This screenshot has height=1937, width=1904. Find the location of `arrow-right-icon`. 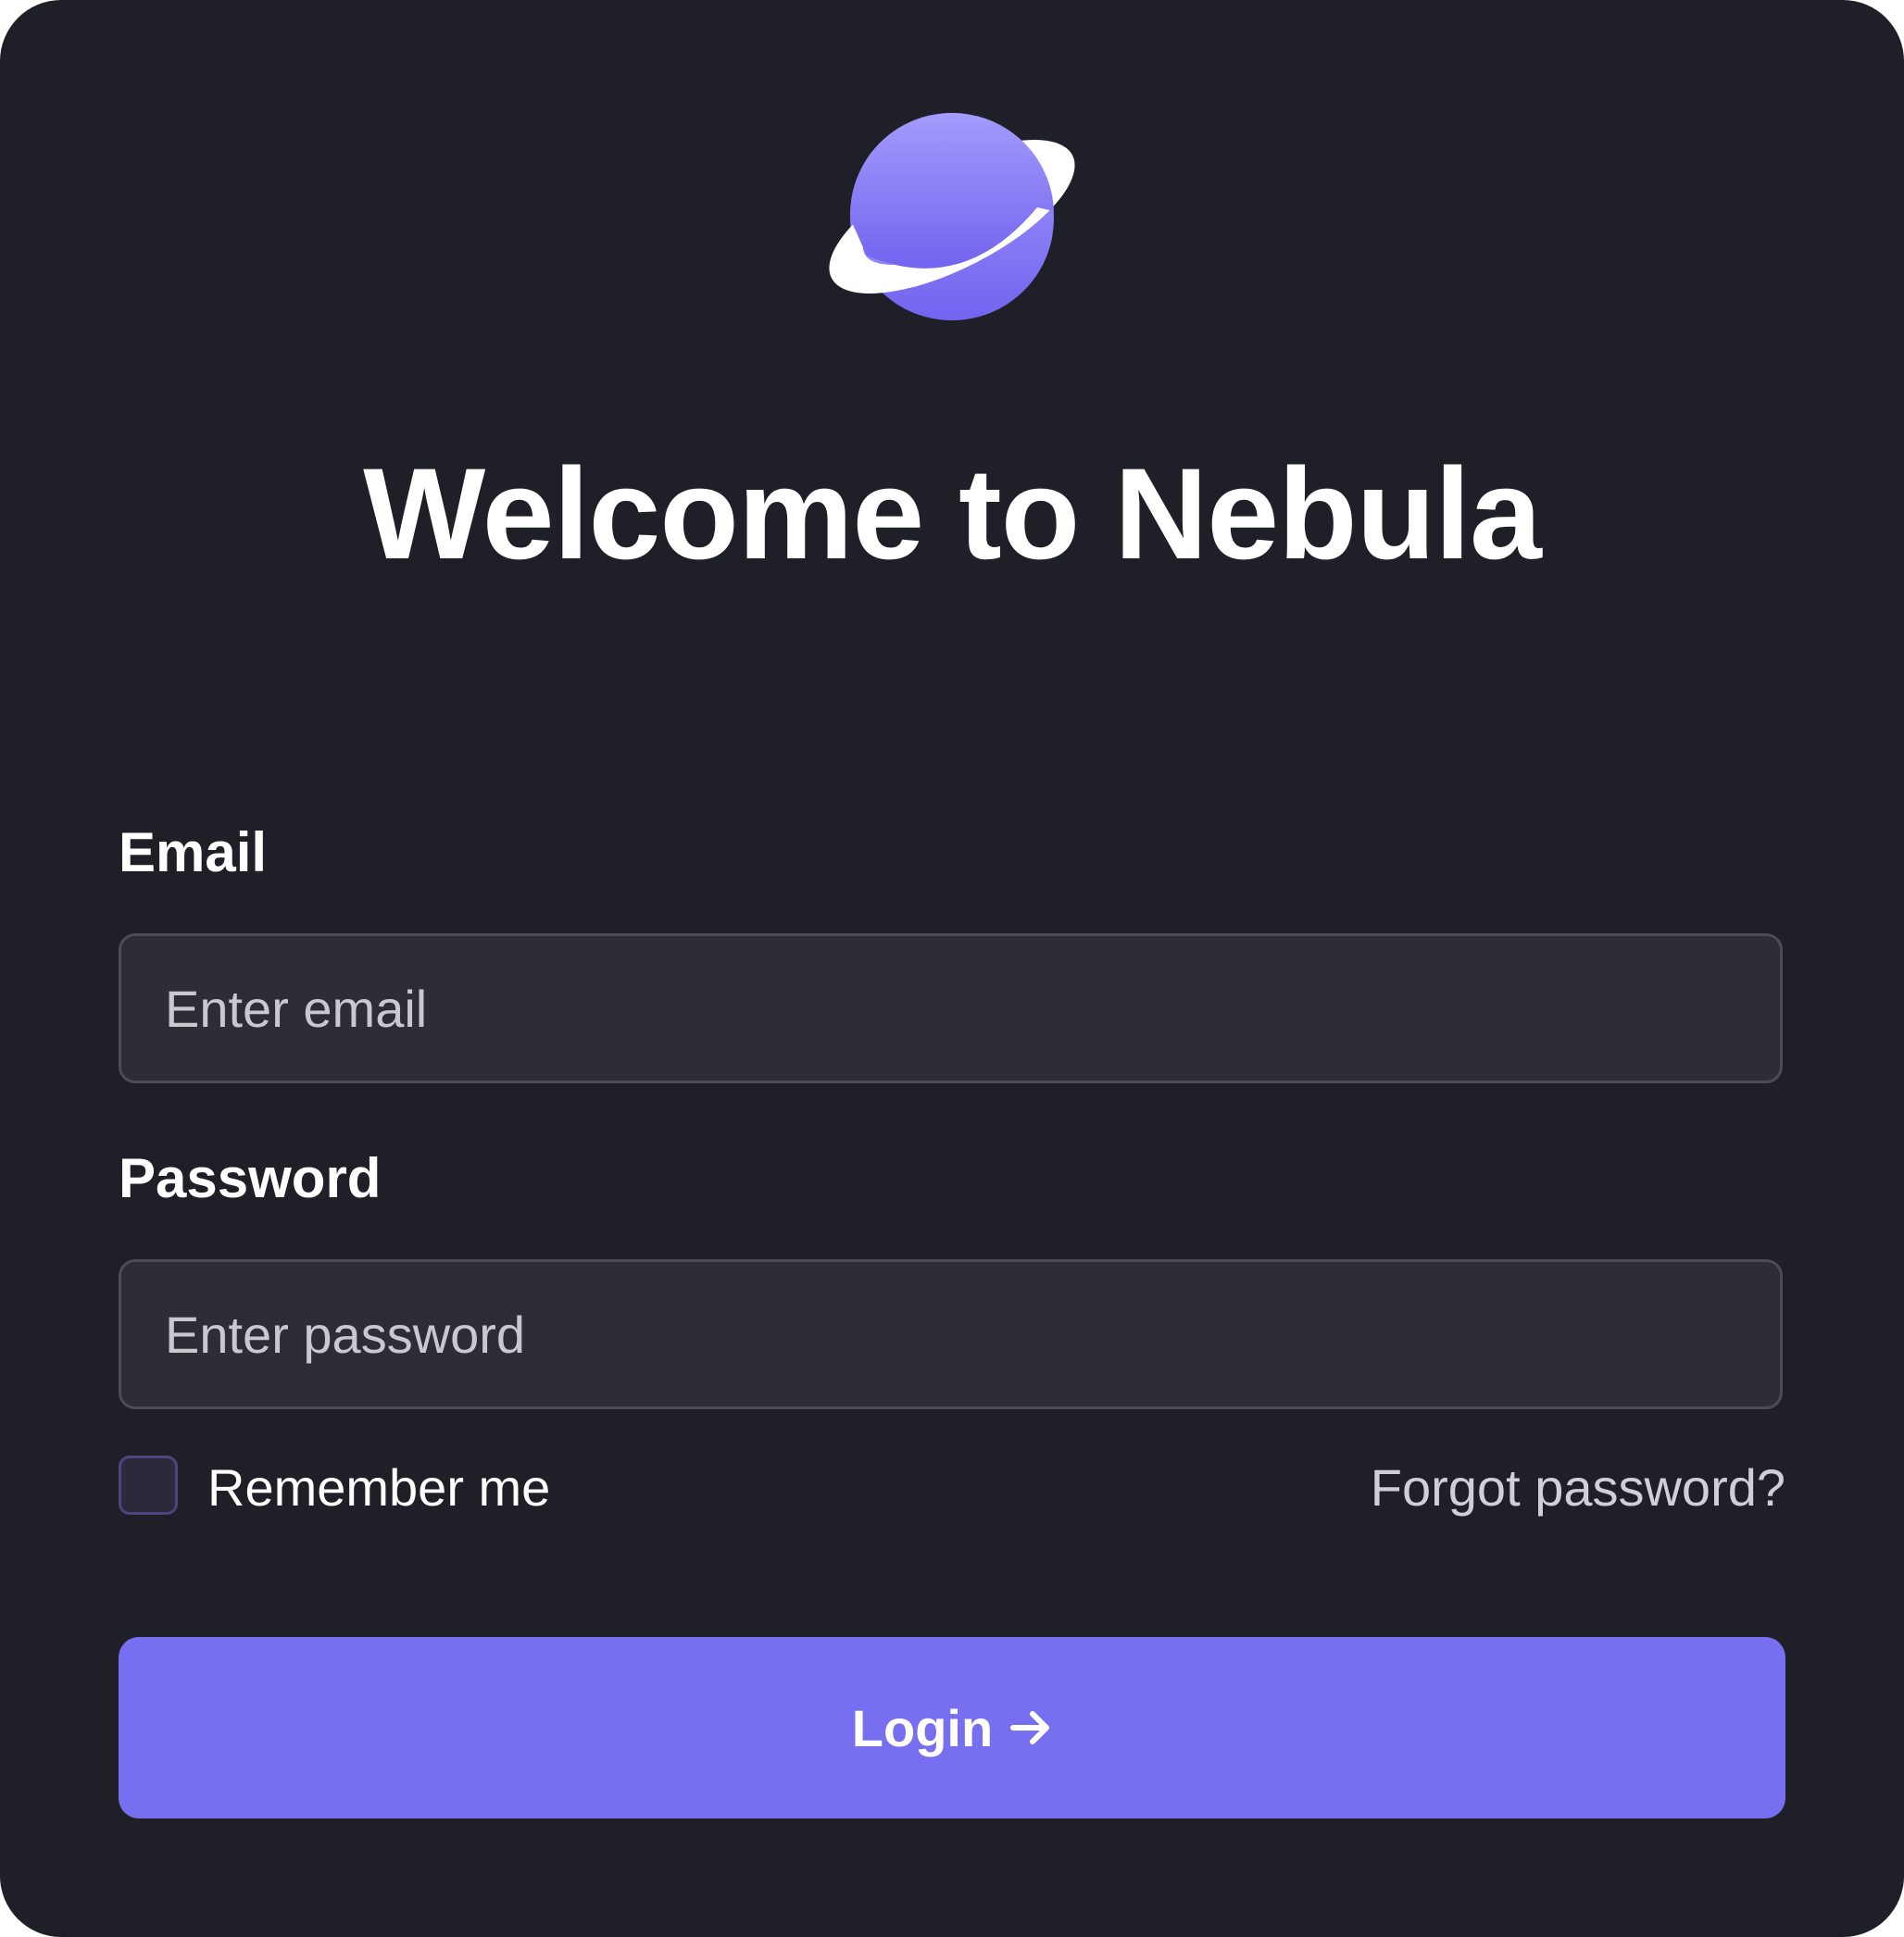

arrow-right-icon is located at coordinates (1030, 1727).